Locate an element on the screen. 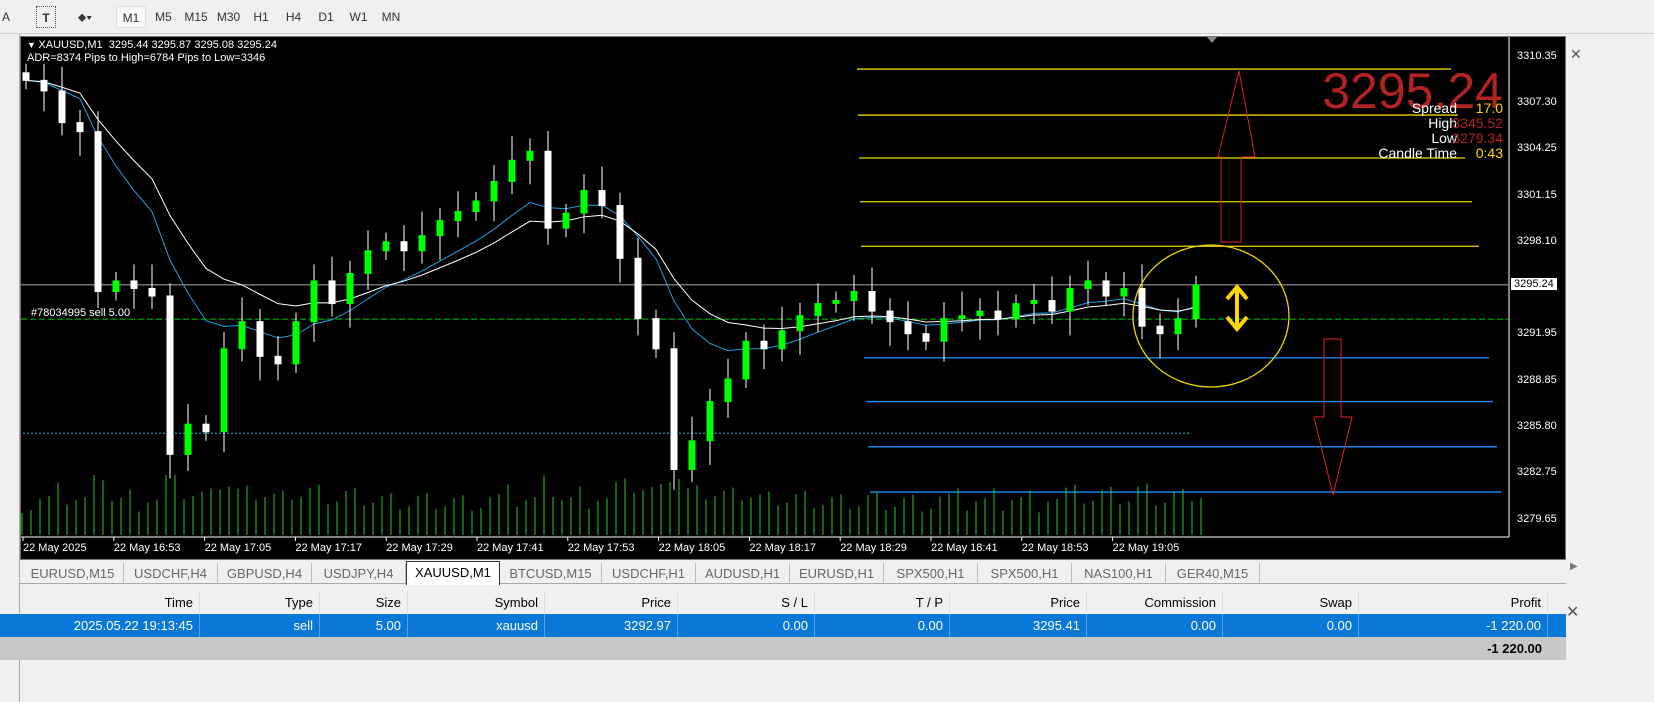 This screenshot has width=1654, height=702. cell-size: 5.00 is located at coordinates (364, 625).